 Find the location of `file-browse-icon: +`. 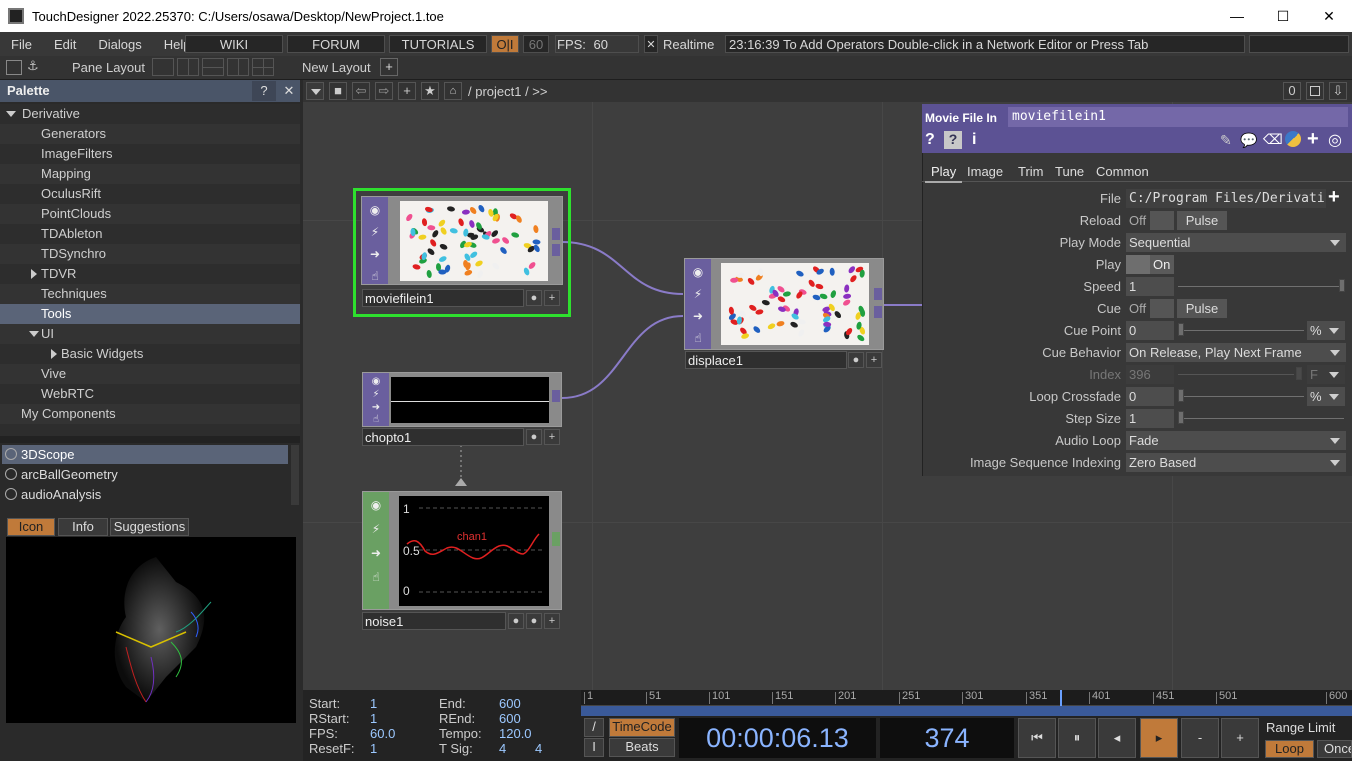

file-browse-icon: + is located at coordinates (1334, 197).